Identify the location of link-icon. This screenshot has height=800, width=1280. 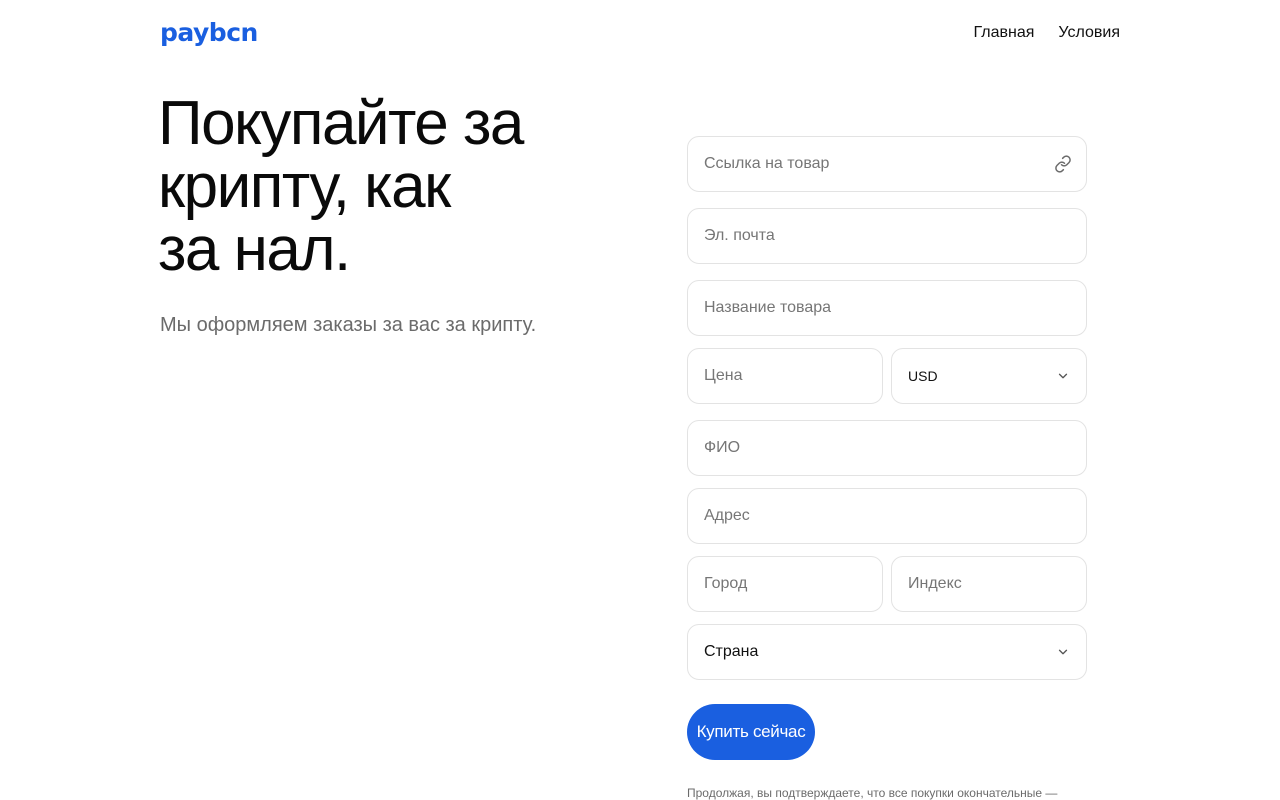
(1063, 164).